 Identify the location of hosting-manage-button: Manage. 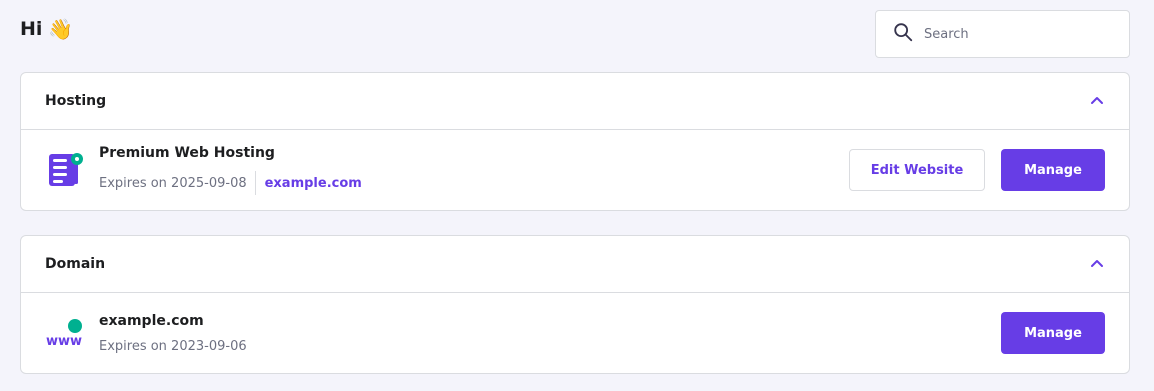
(1053, 170).